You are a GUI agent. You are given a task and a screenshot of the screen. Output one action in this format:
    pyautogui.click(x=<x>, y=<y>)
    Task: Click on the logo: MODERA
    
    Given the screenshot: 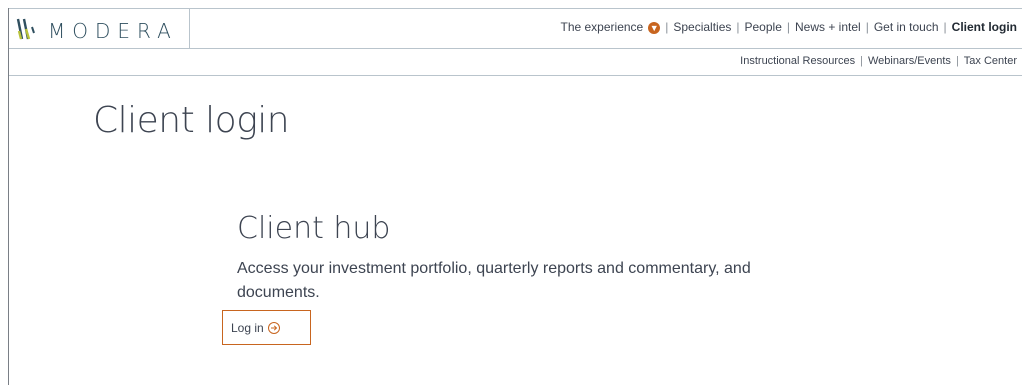 What is the action you would take?
    pyautogui.click(x=99, y=28)
    